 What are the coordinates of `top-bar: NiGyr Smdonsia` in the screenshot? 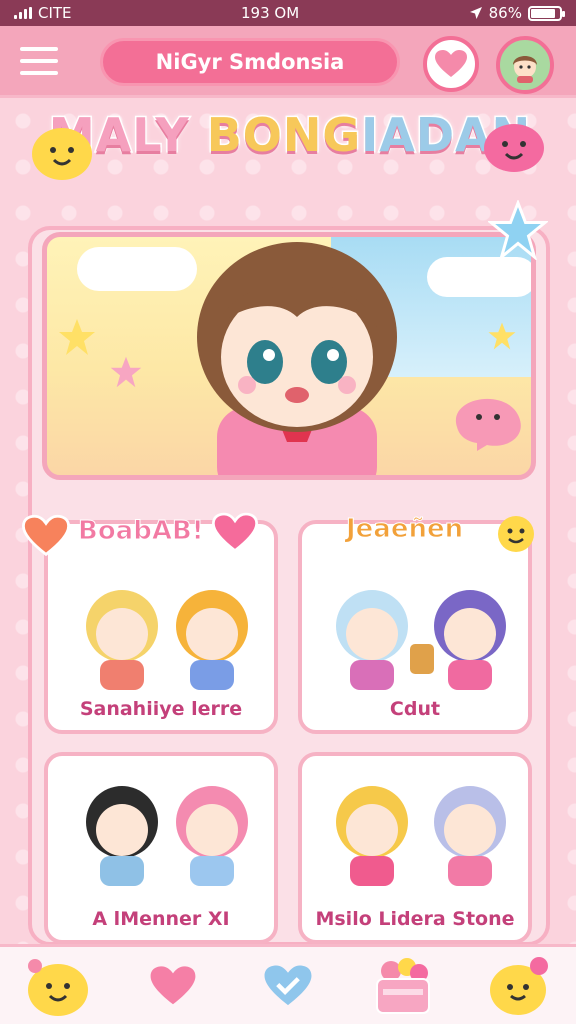 It's located at (288, 62).